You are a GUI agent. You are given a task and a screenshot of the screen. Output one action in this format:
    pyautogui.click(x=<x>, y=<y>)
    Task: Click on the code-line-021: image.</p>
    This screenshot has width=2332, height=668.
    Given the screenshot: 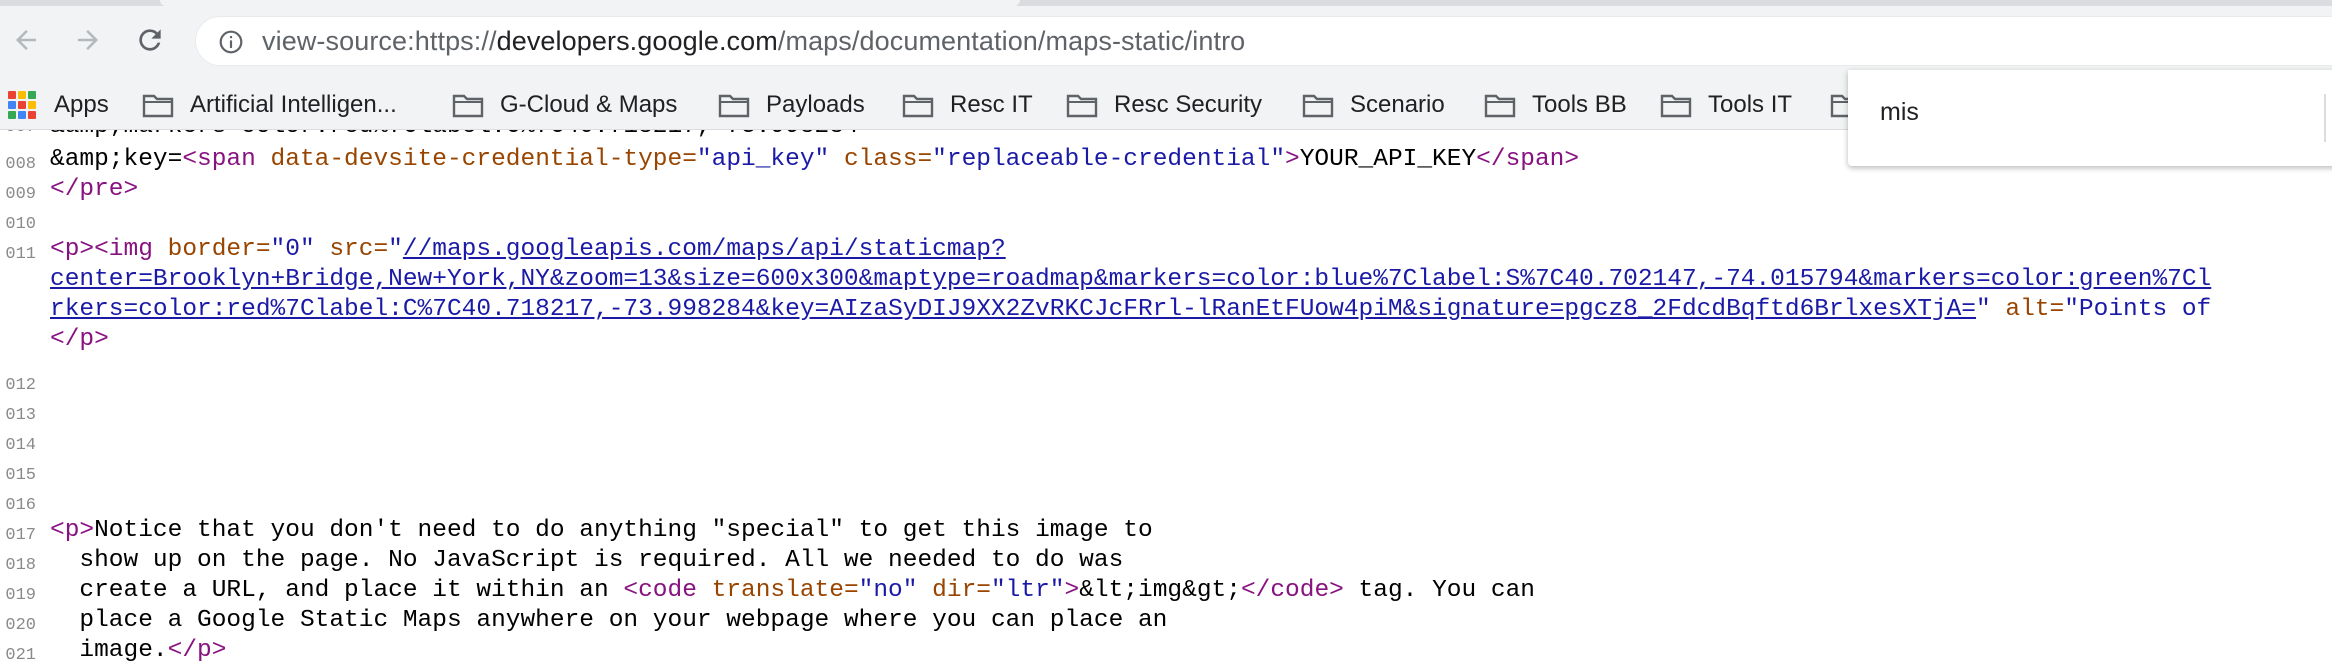 What is the action you would take?
    pyautogui.click(x=138, y=651)
    